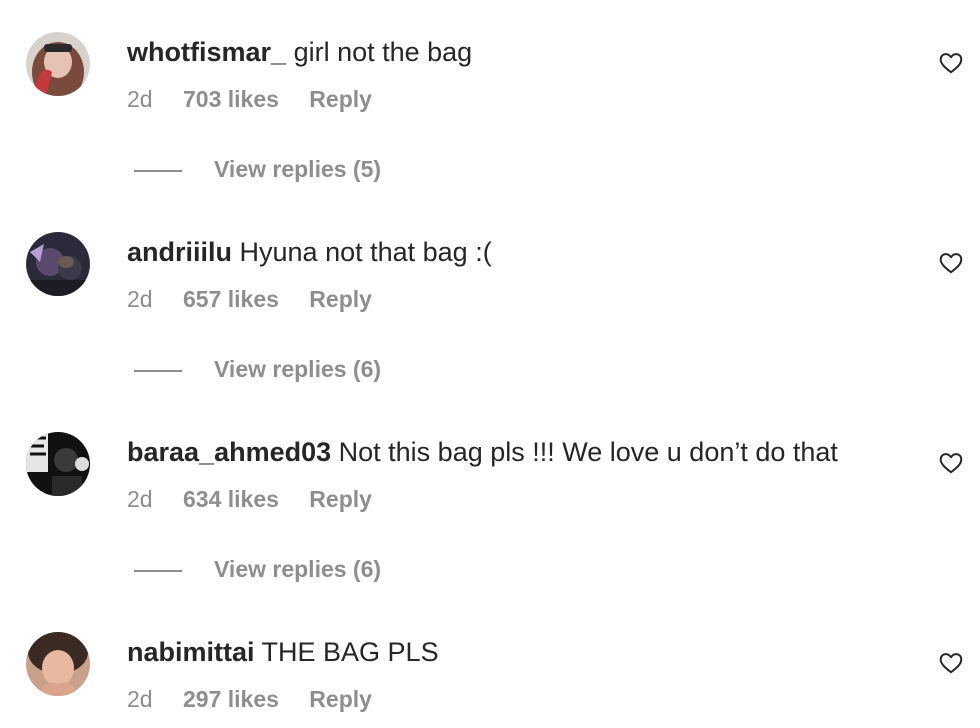 The width and height of the screenshot is (980, 728). Describe the element at coordinates (206, 52) in the screenshot. I see `comment-username: whotfismar_` at that location.